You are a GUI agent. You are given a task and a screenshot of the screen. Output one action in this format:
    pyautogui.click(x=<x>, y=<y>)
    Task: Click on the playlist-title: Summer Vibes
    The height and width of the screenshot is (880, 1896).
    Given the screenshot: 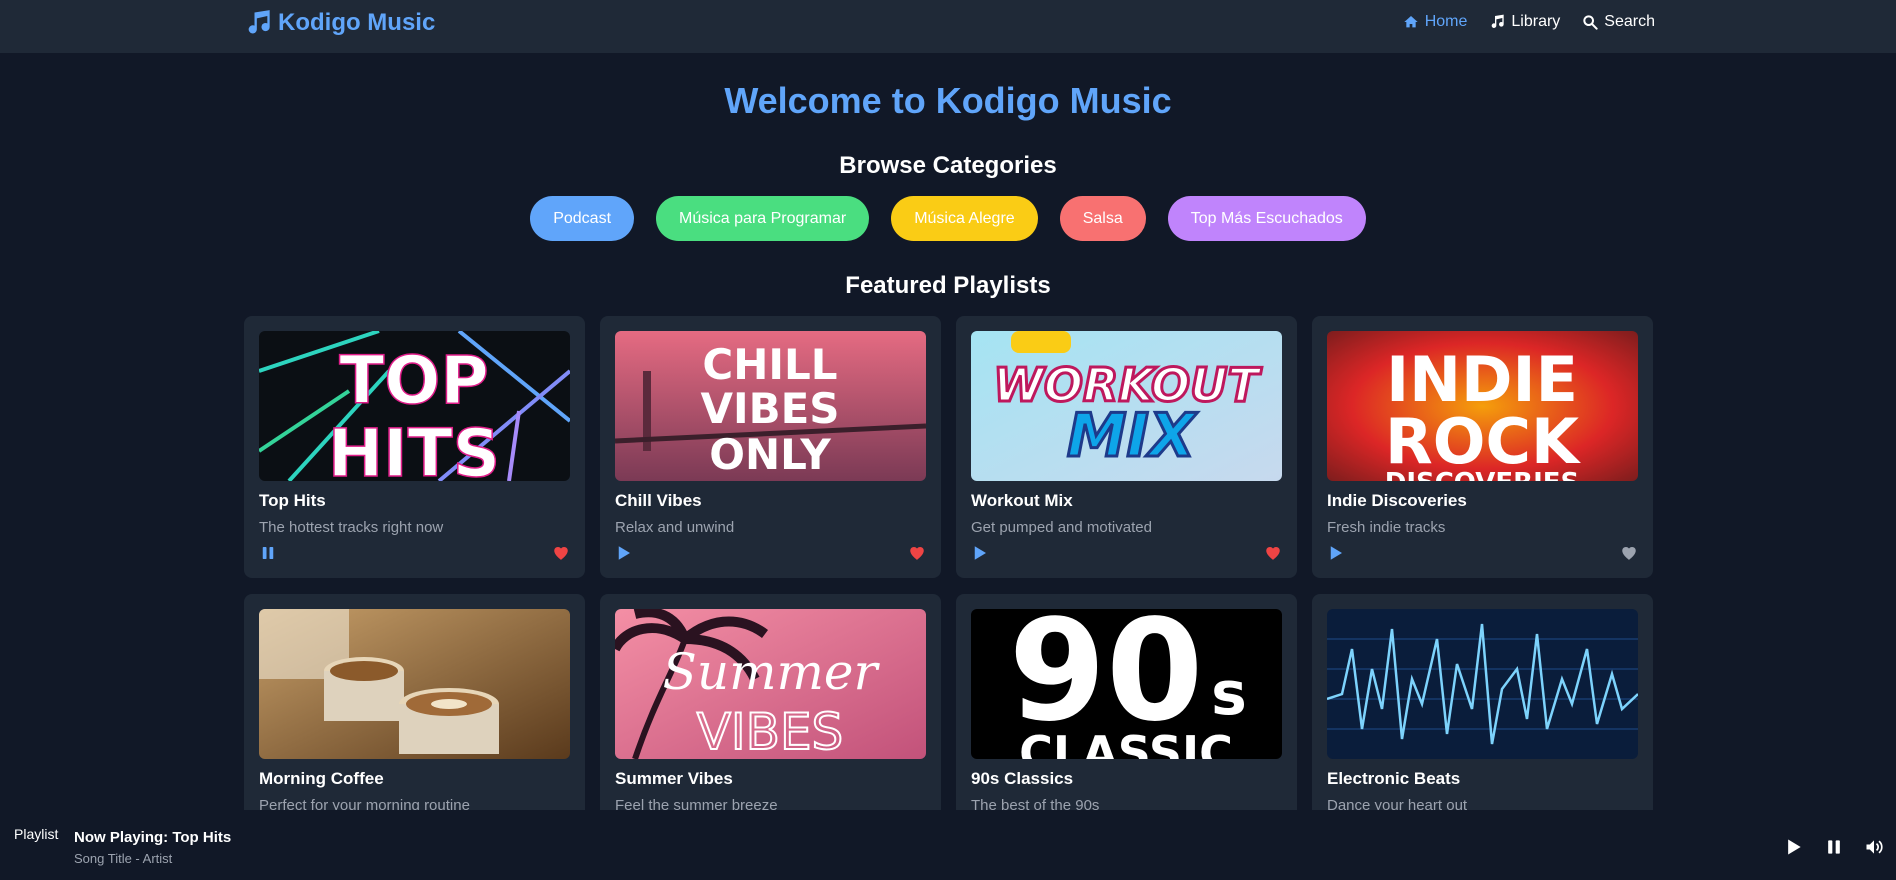 What is the action you would take?
    pyautogui.click(x=674, y=778)
    